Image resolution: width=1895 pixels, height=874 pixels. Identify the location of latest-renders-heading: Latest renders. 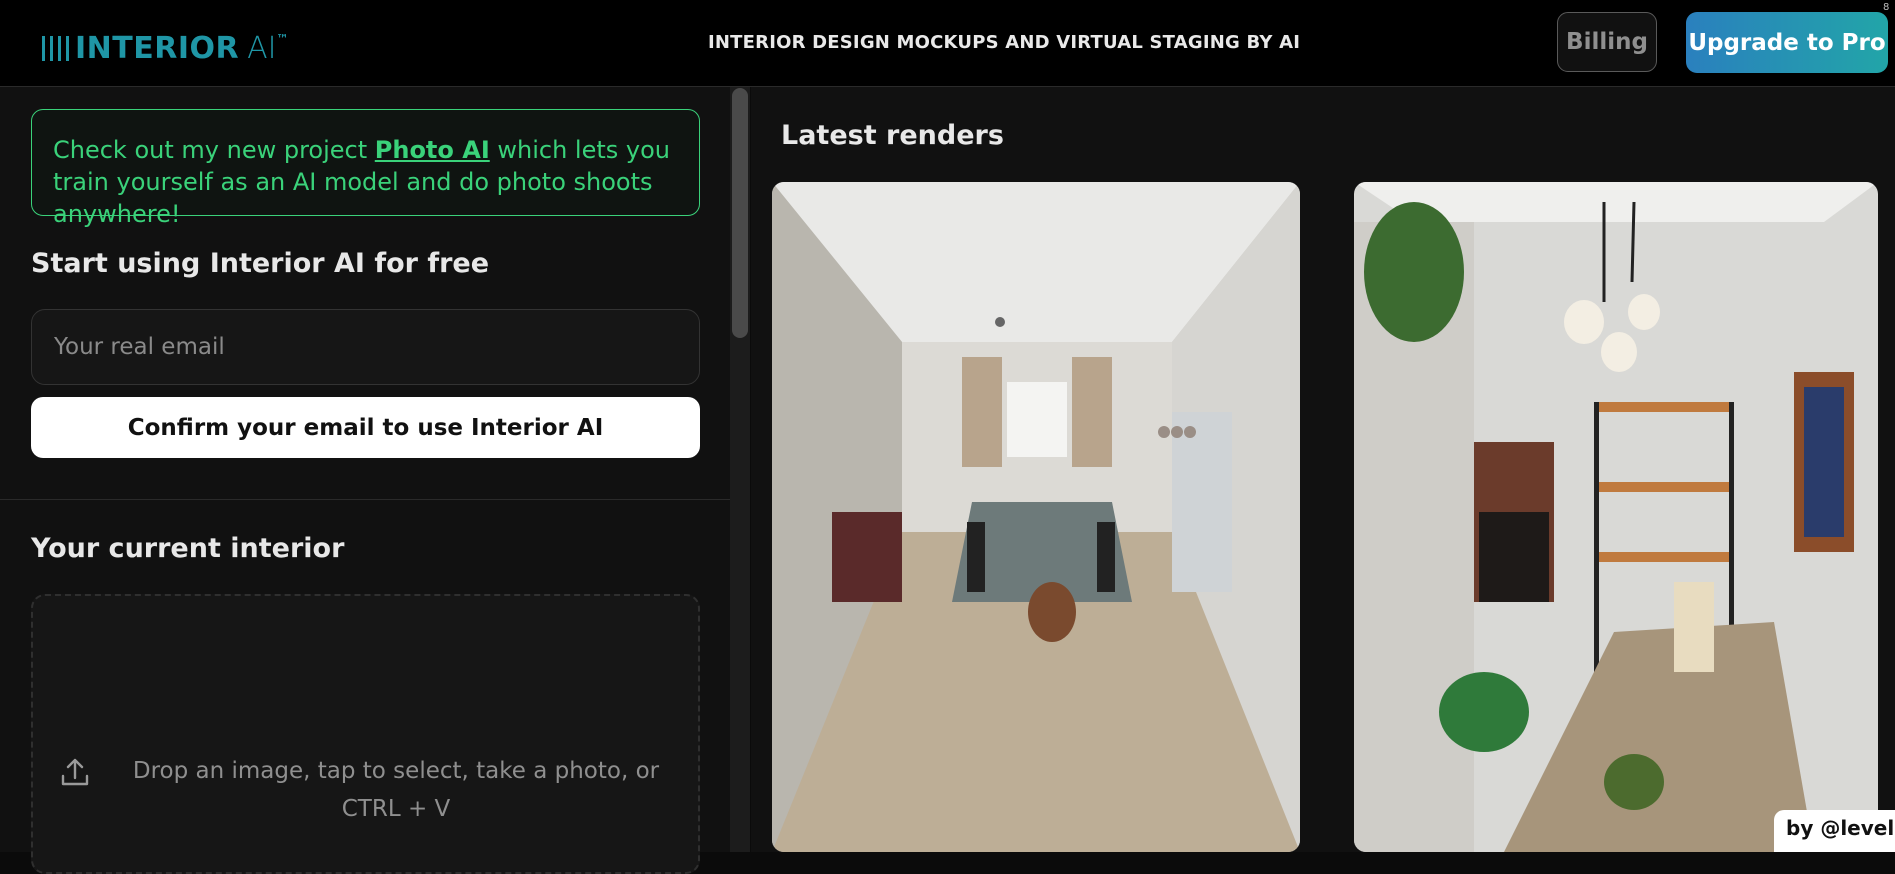
(892, 135).